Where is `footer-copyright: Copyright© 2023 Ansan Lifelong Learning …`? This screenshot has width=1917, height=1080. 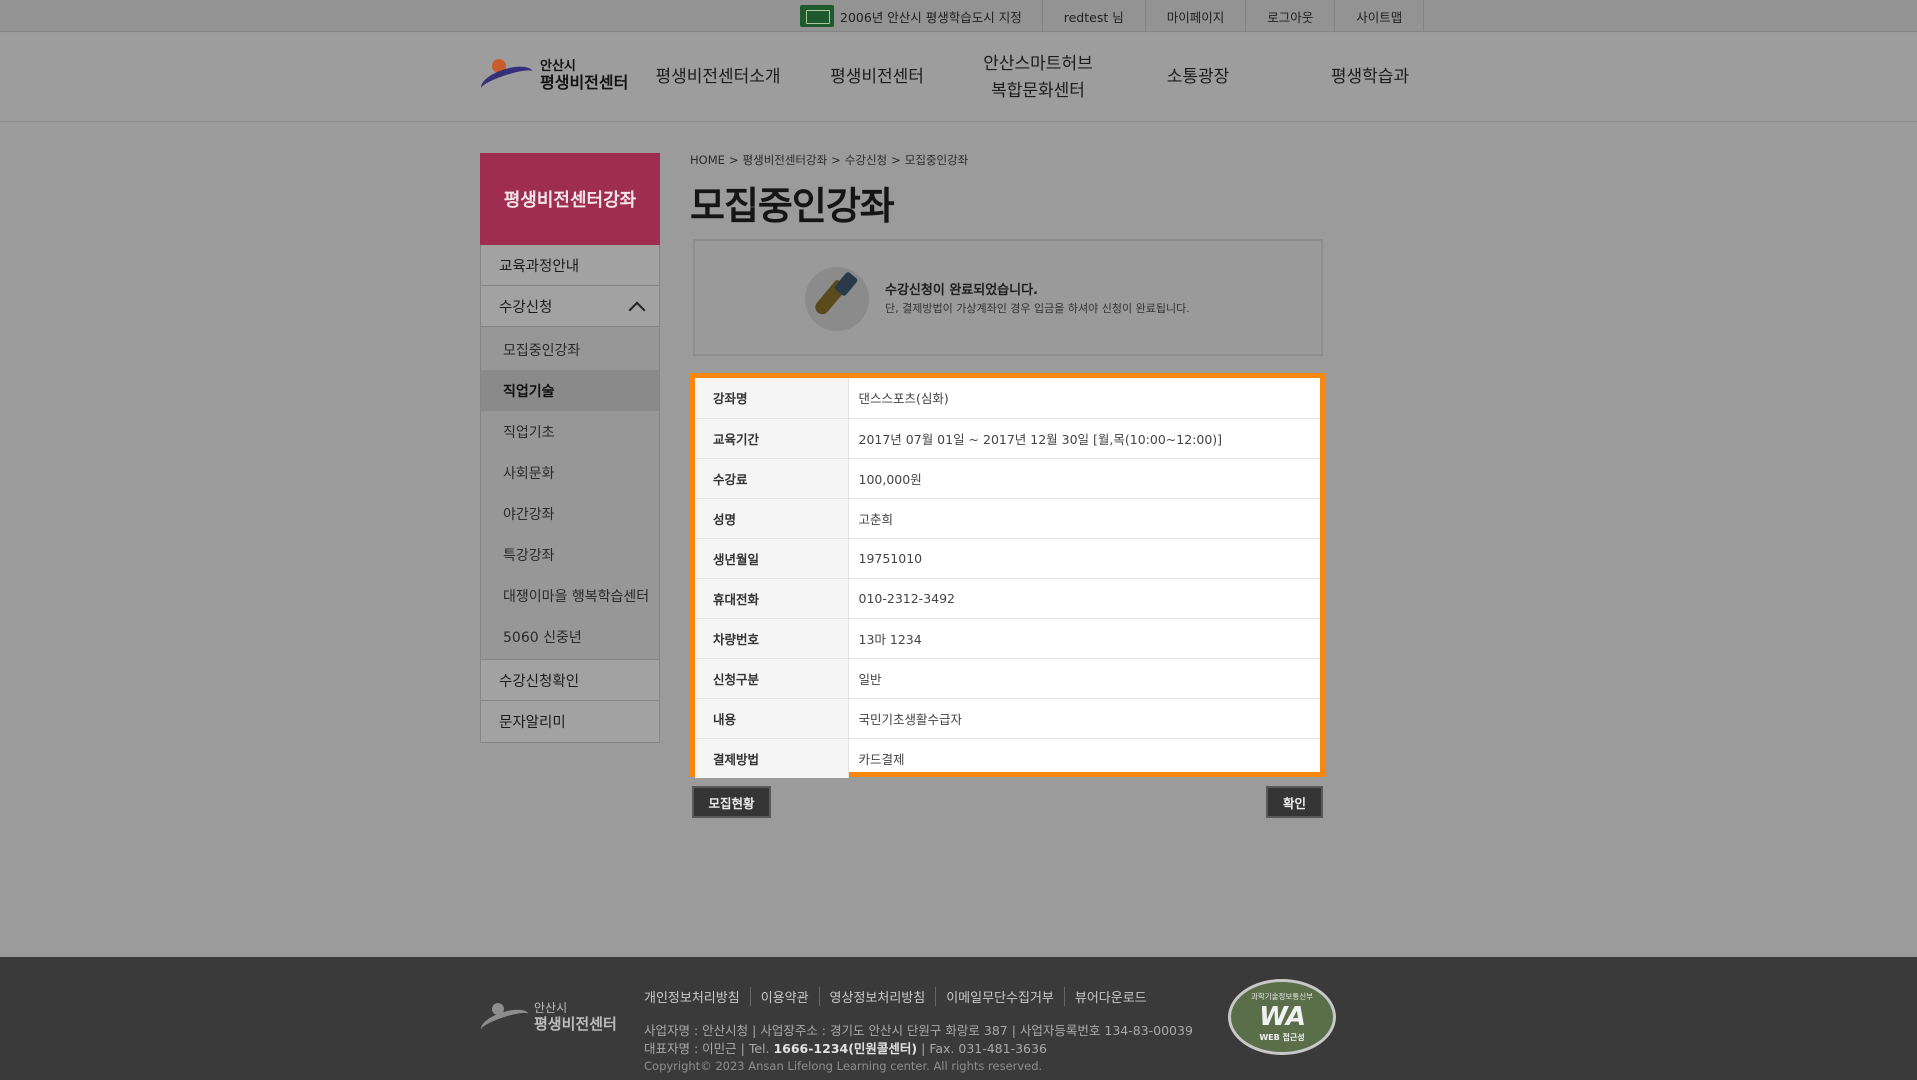
footer-copyright: Copyright© 2023 Ansan Lifelong Learning … is located at coordinates (843, 1066).